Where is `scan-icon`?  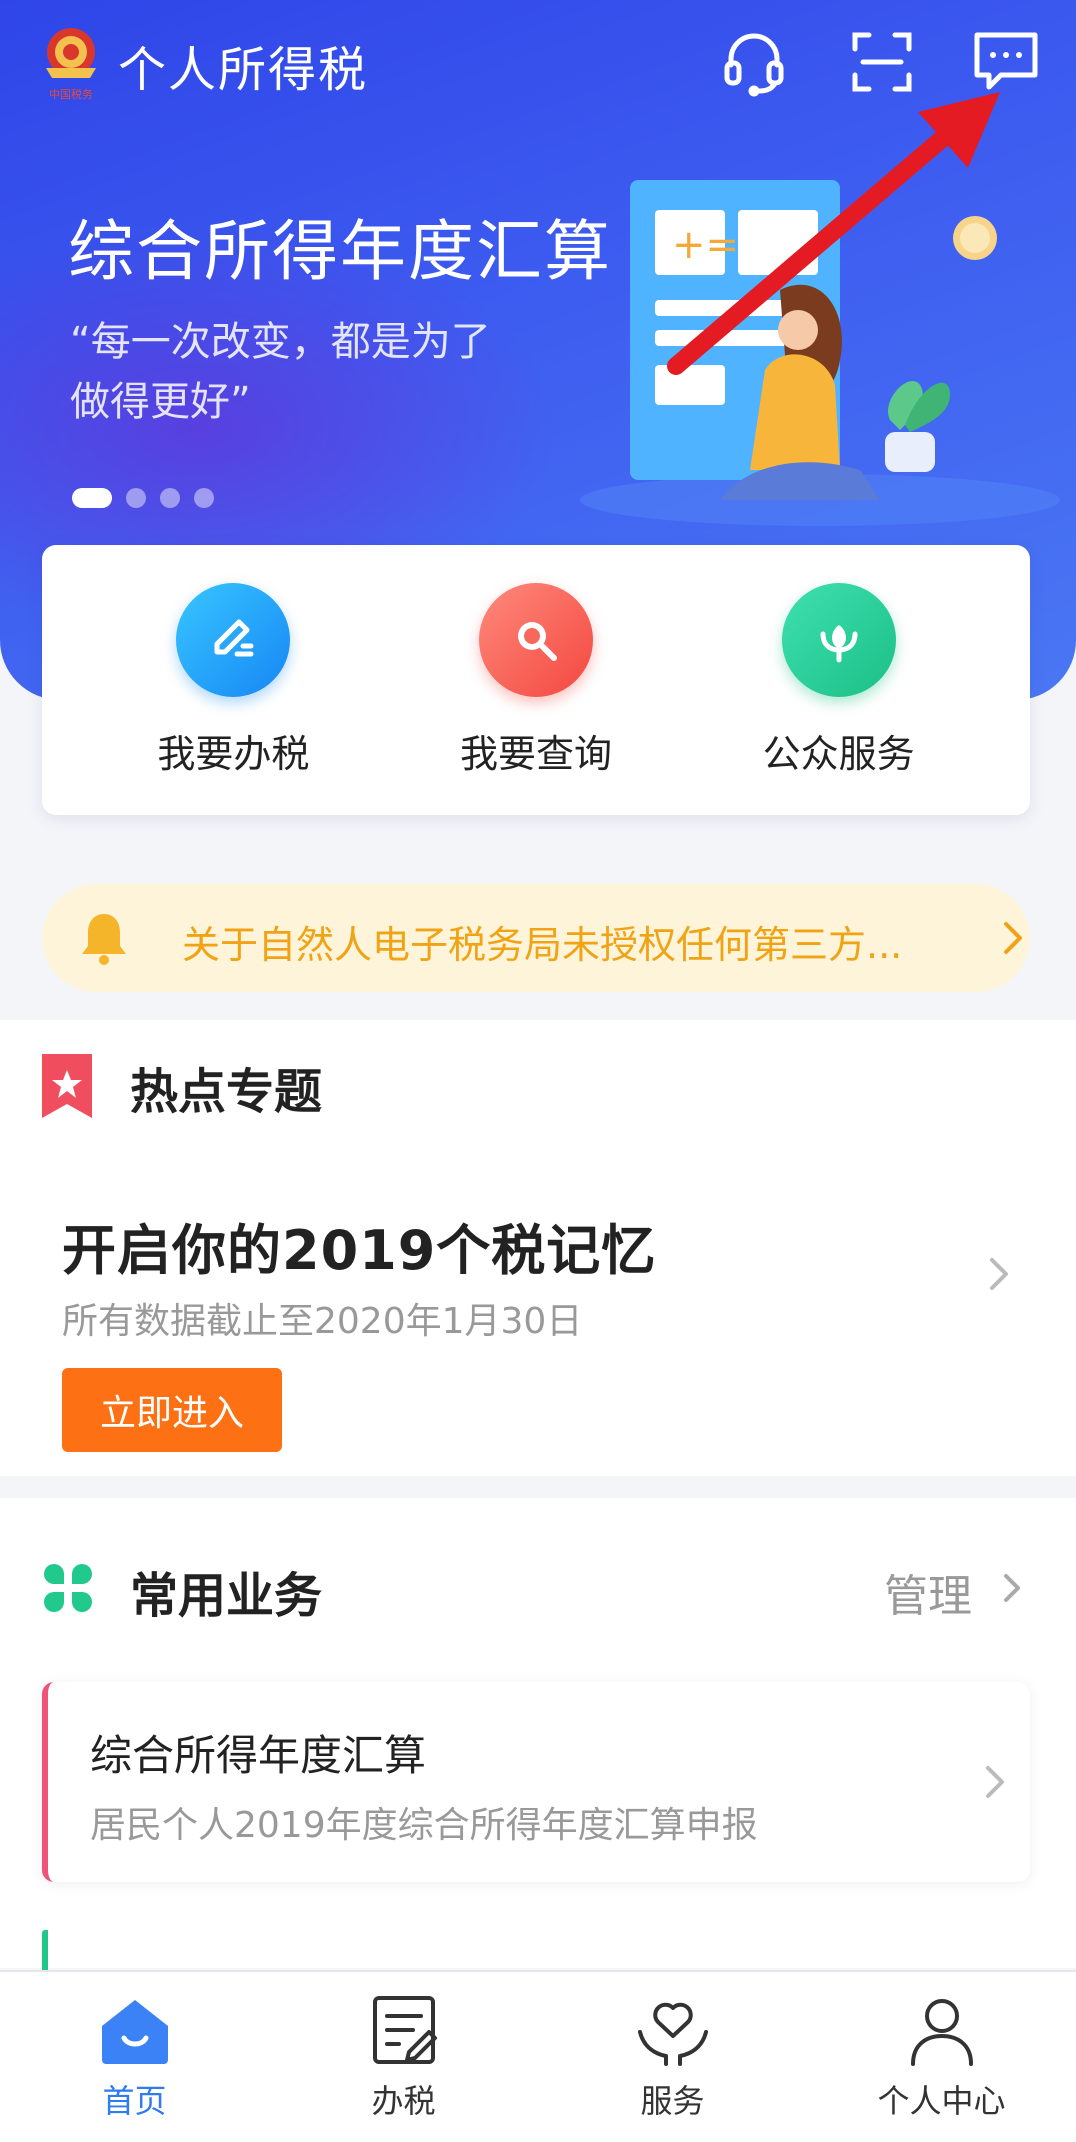
scan-icon is located at coordinates (882, 62).